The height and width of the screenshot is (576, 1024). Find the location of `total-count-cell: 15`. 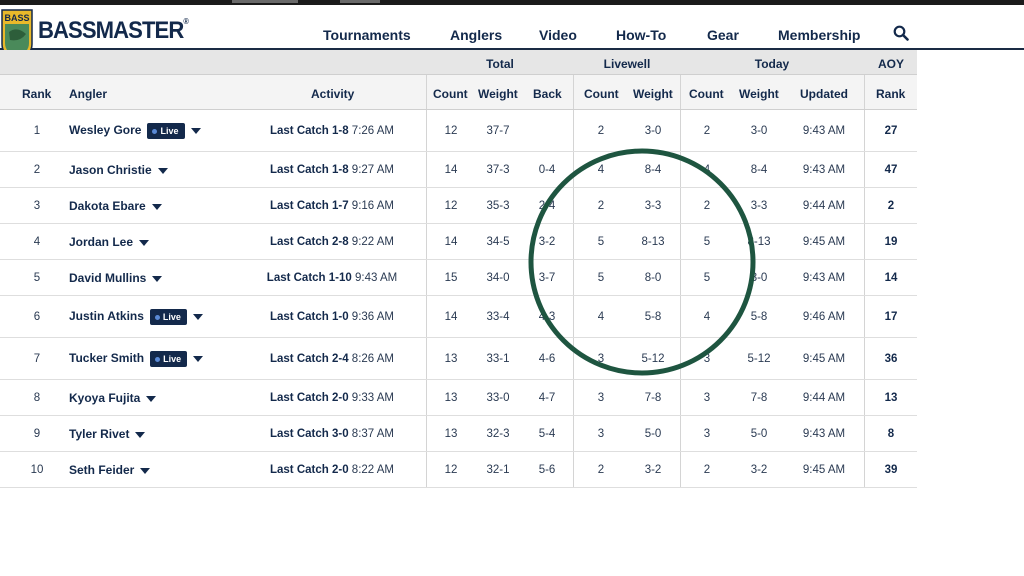

total-count-cell: 15 is located at coordinates (451, 278).